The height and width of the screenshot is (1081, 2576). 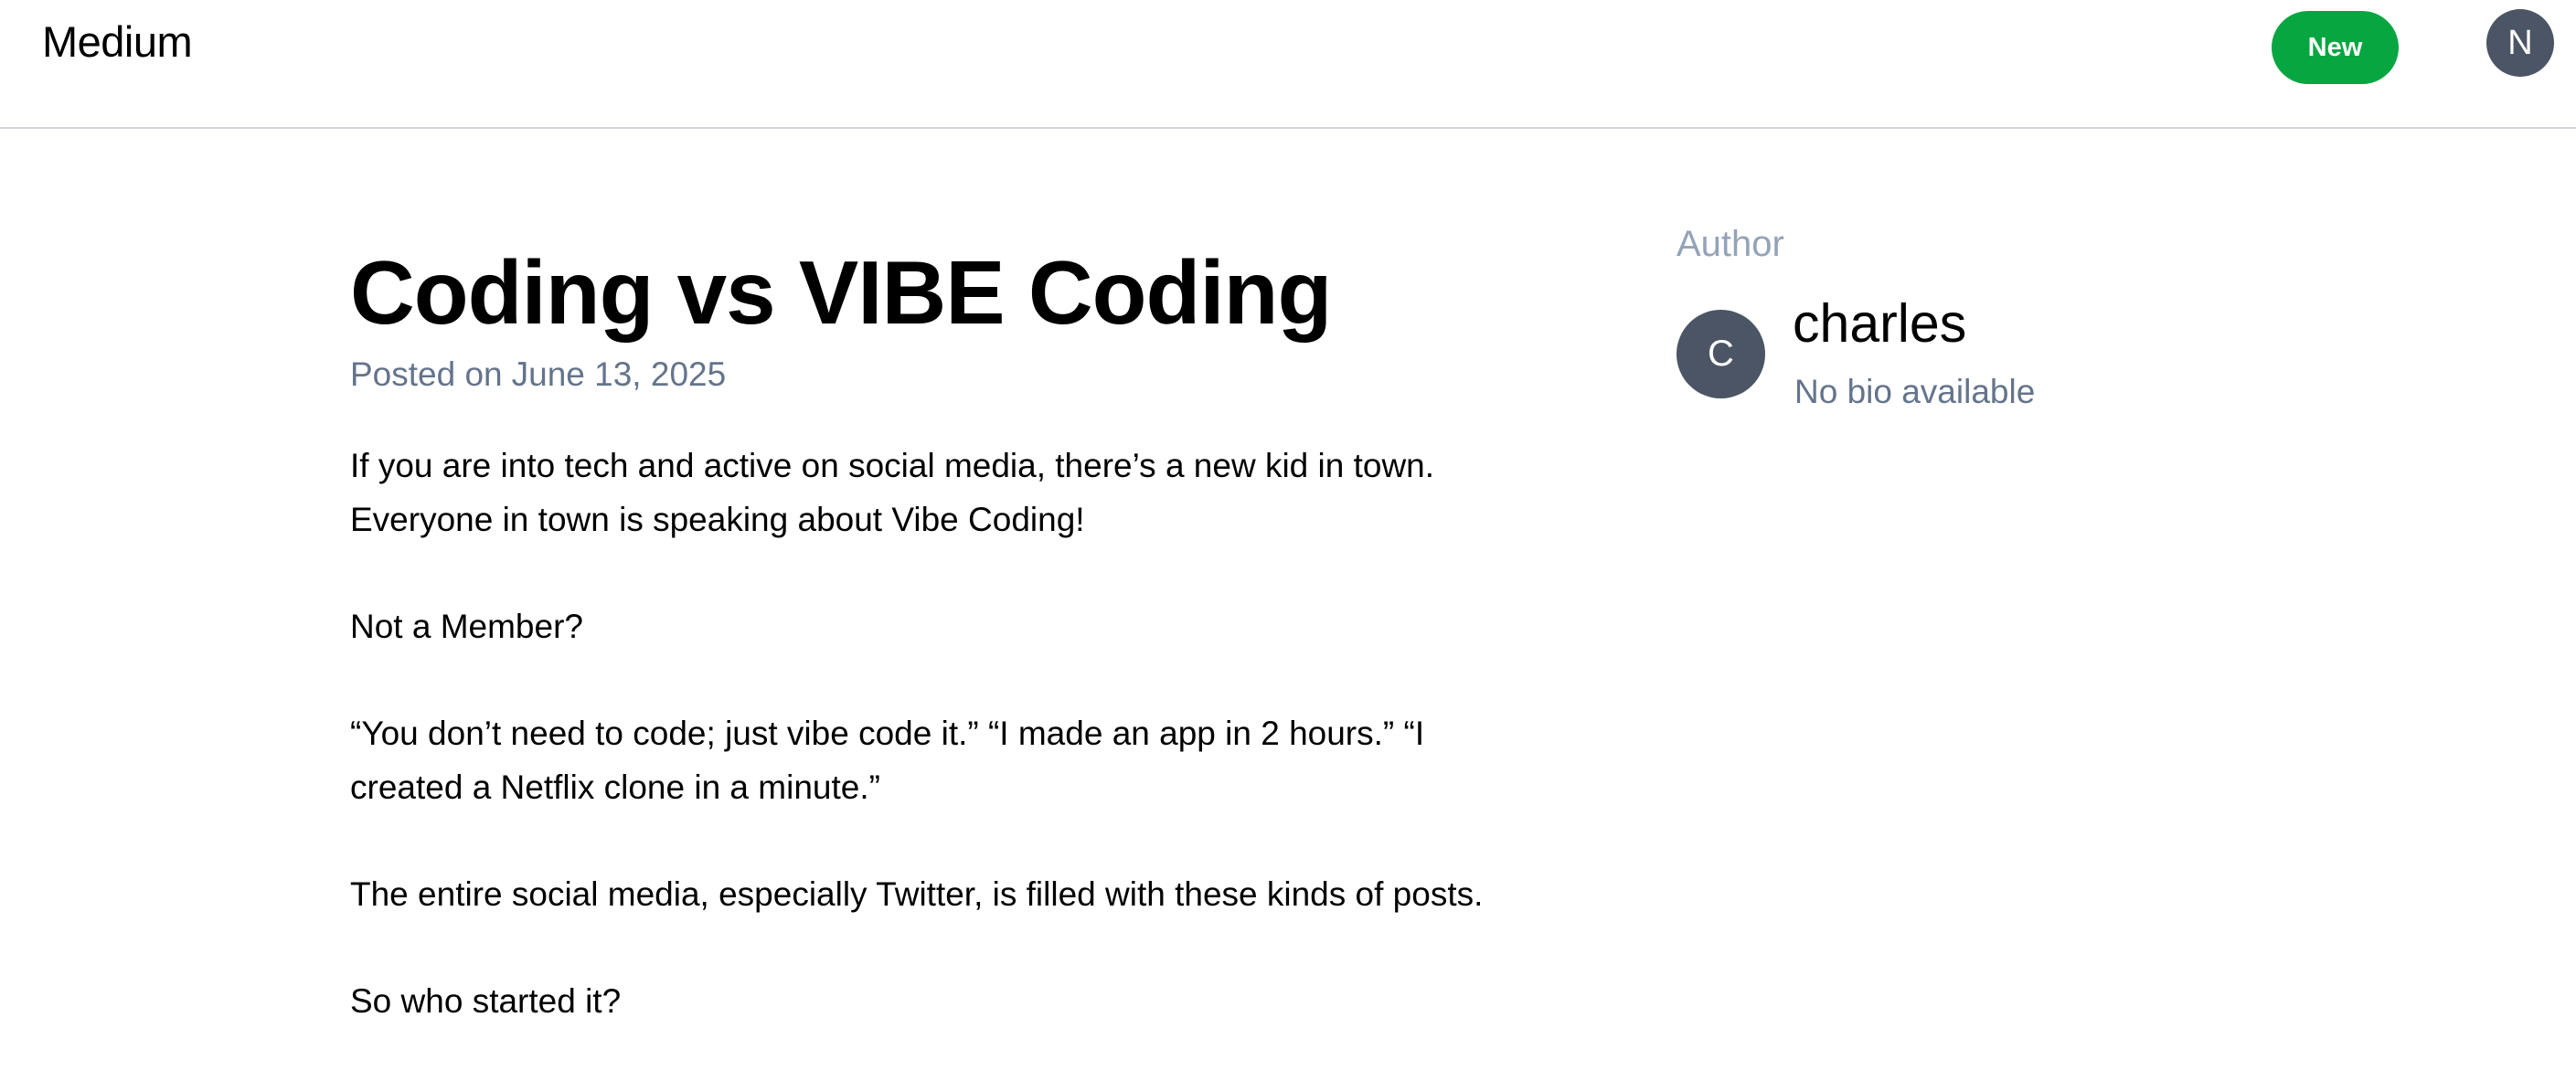 I want to click on posted-label: Posted on, so click(x=426, y=374).